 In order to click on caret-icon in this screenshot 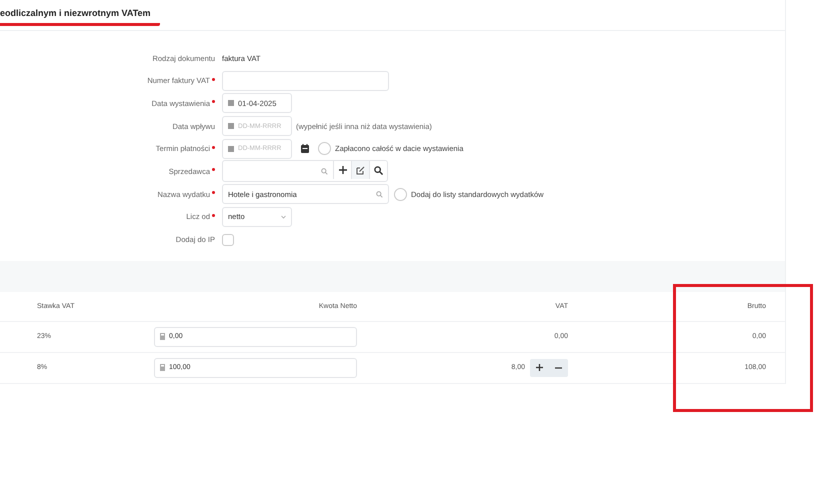, I will do `click(283, 216)`.